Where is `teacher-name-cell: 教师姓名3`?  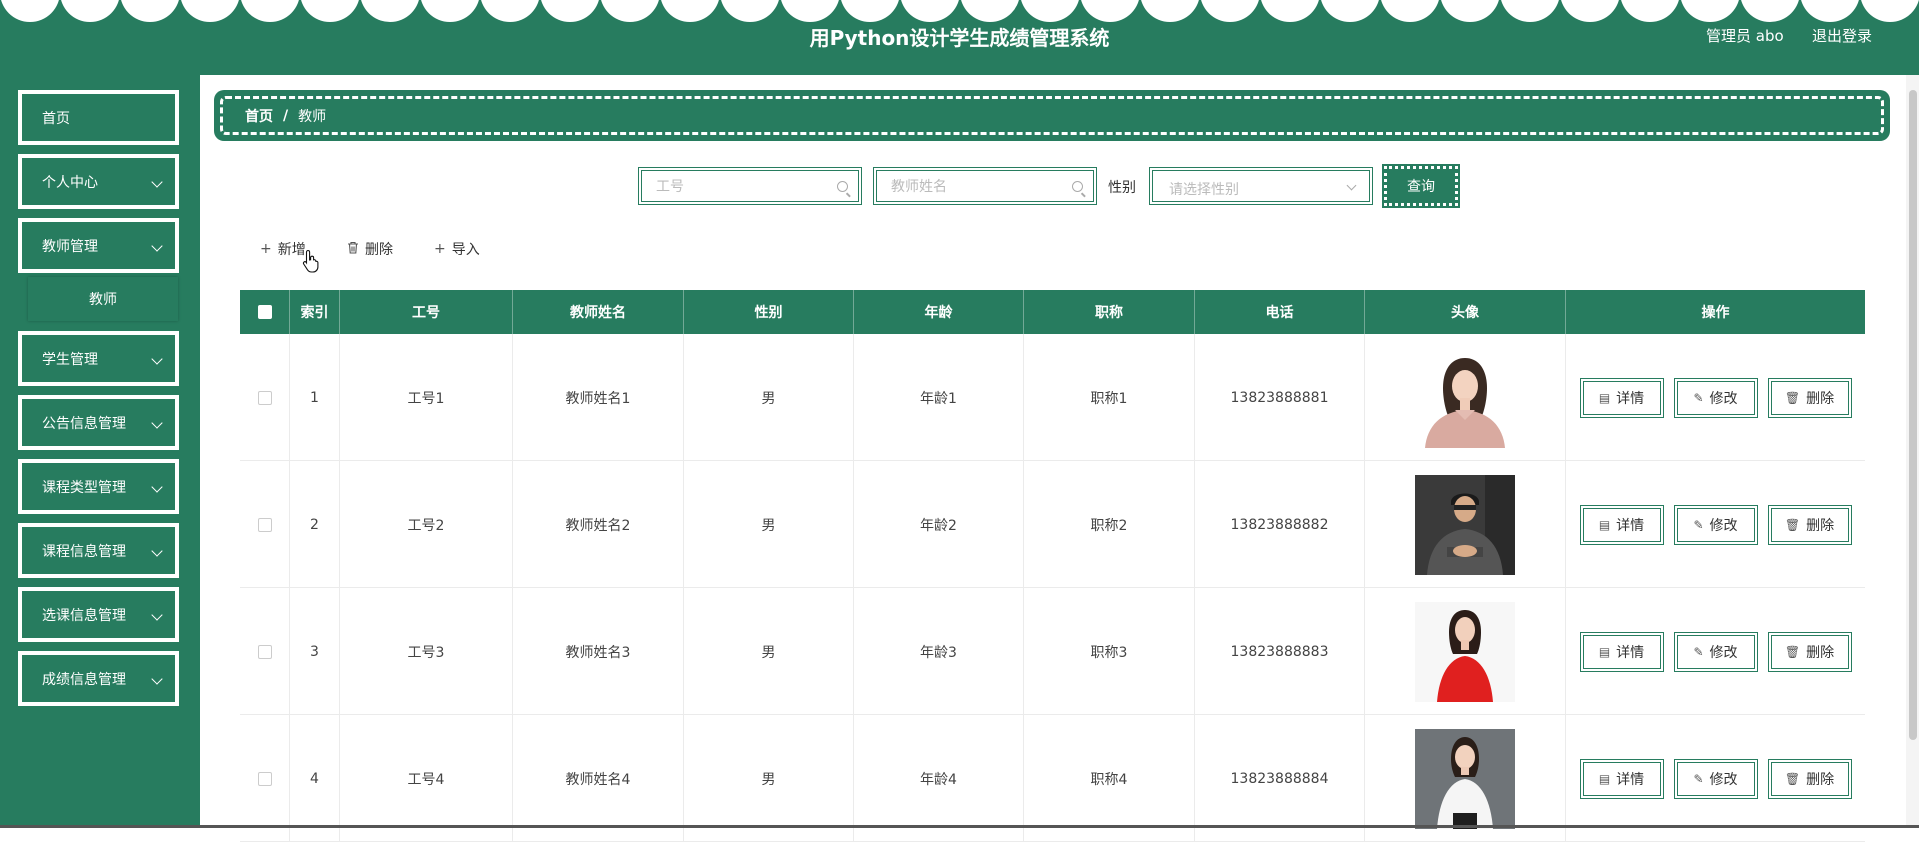
teacher-name-cell: 教师姓名3 is located at coordinates (598, 651).